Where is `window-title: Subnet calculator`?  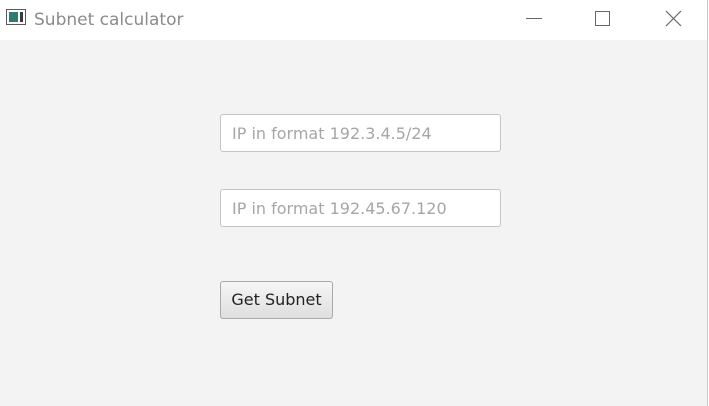 window-title: Subnet calculator is located at coordinates (109, 20).